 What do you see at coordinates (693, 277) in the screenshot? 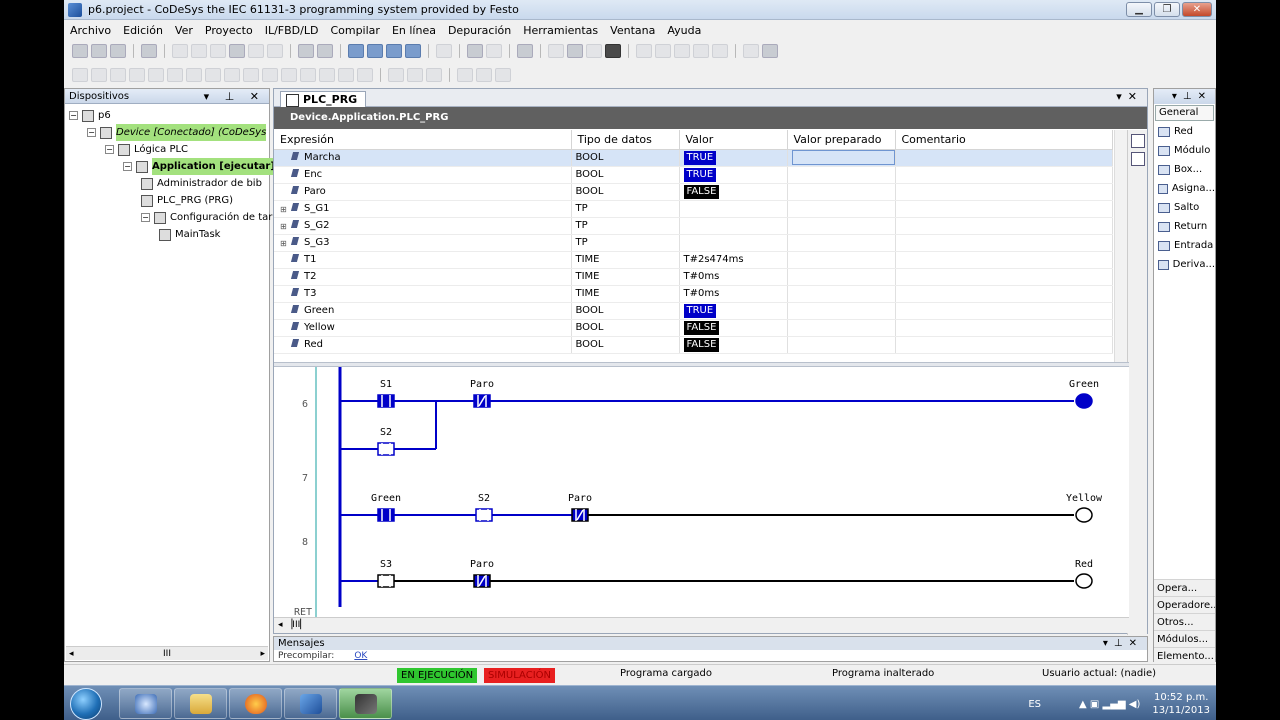
I see `table-row: T2 TIME T#0ms` at bounding box center [693, 277].